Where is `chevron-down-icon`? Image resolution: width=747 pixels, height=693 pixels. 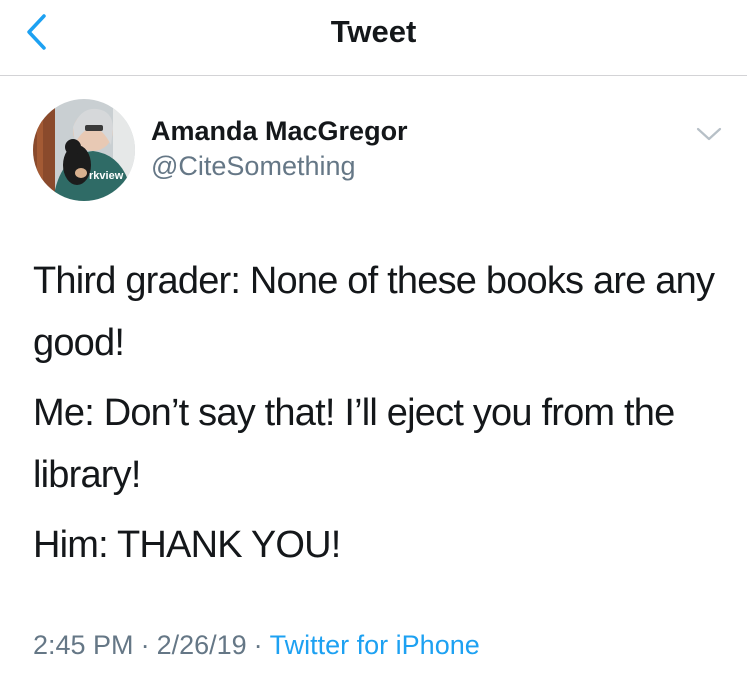 chevron-down-icon is located at coordinates (709, 134).